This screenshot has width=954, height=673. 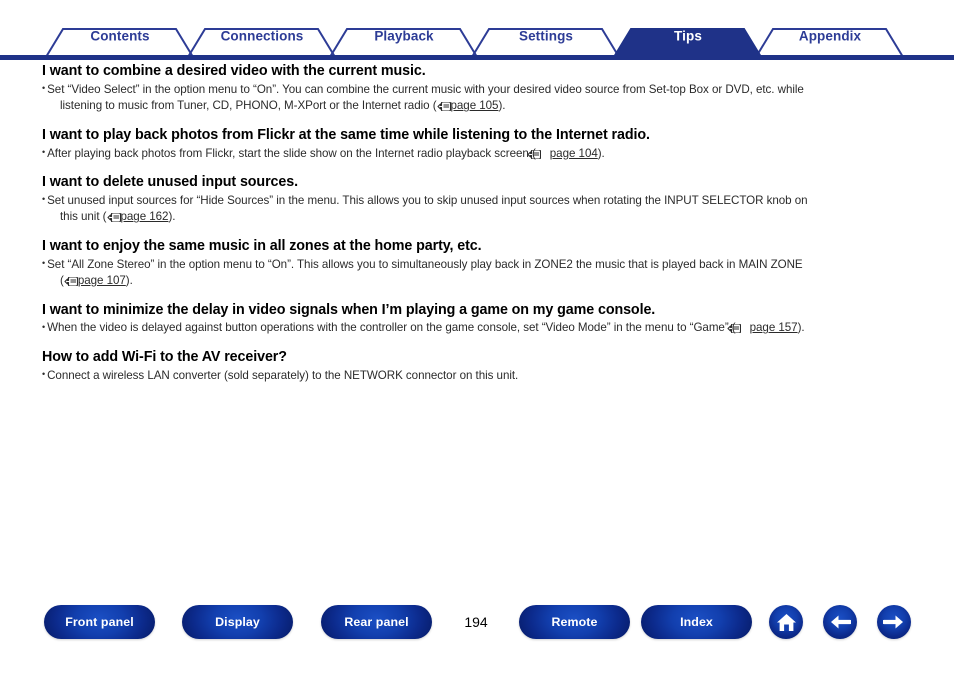 I want to click on front-panel-button: Front panel, so click(x=99, y=622).